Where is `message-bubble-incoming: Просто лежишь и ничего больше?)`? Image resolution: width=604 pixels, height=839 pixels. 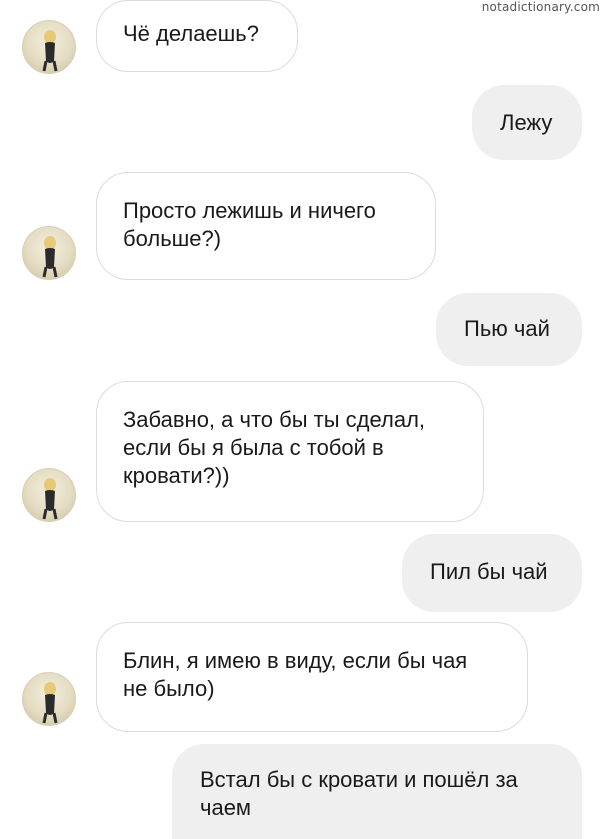 message-bubble-incoming: Просто лежишь и ничего больше?) is located at coordinates (266, 226).